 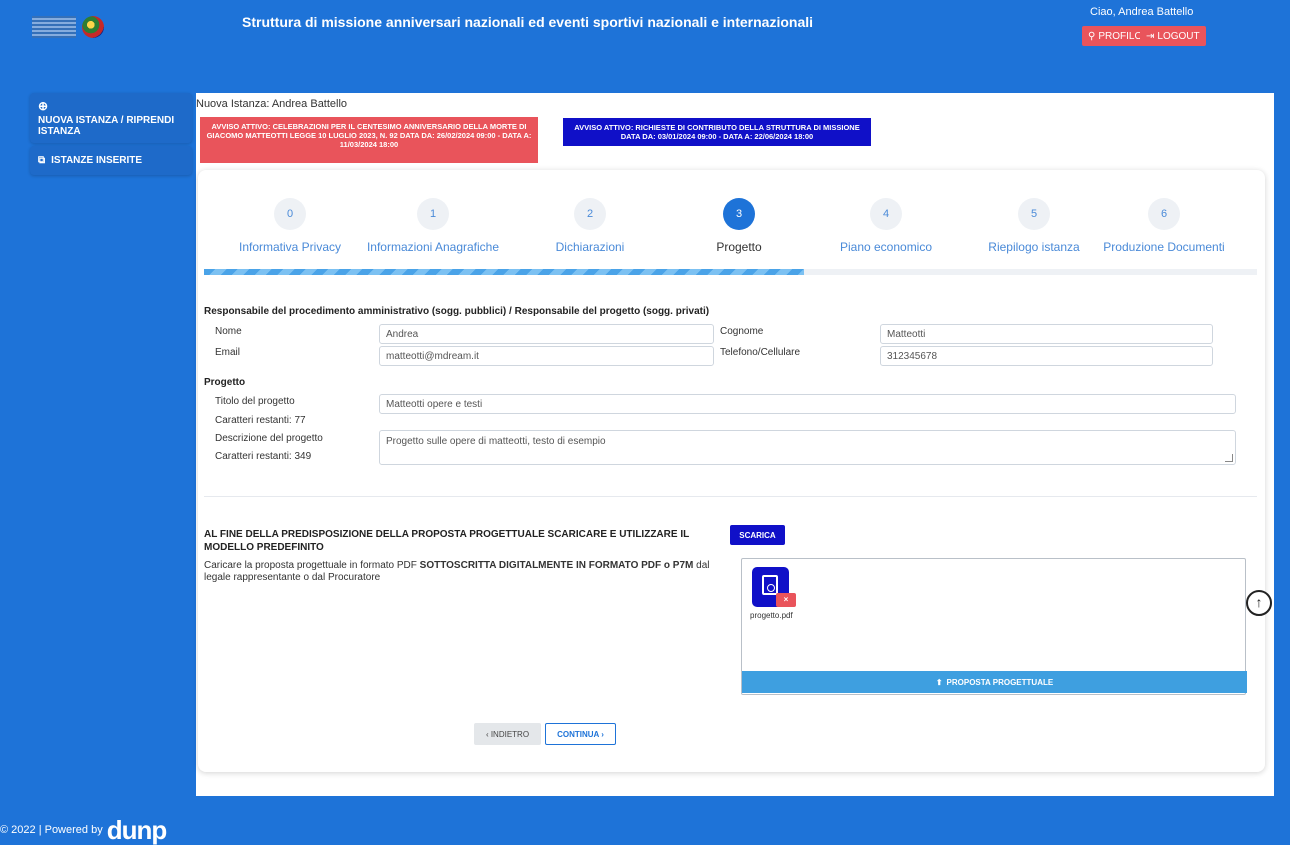 I want to click on titolo-remaining: Caratteri restanti: 77, so click(x=260, y=420).